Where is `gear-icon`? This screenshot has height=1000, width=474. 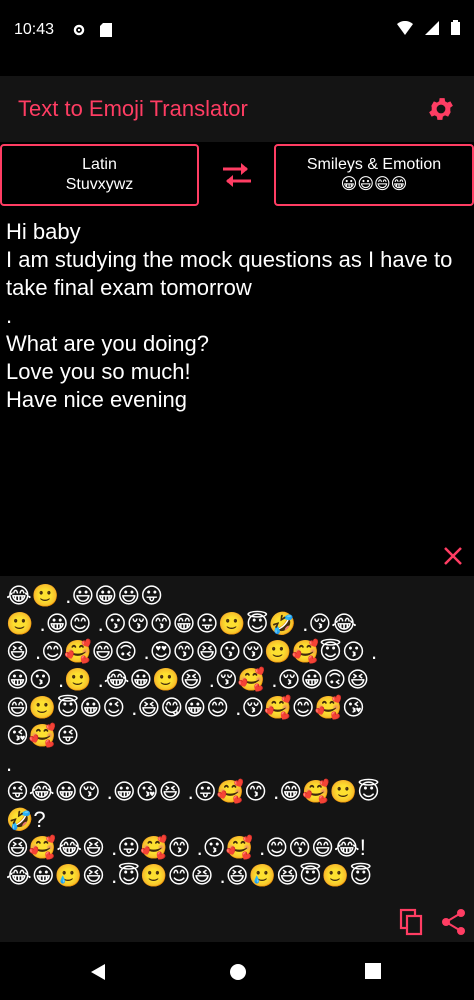
gear-icon is located at coordinates (441, 109).